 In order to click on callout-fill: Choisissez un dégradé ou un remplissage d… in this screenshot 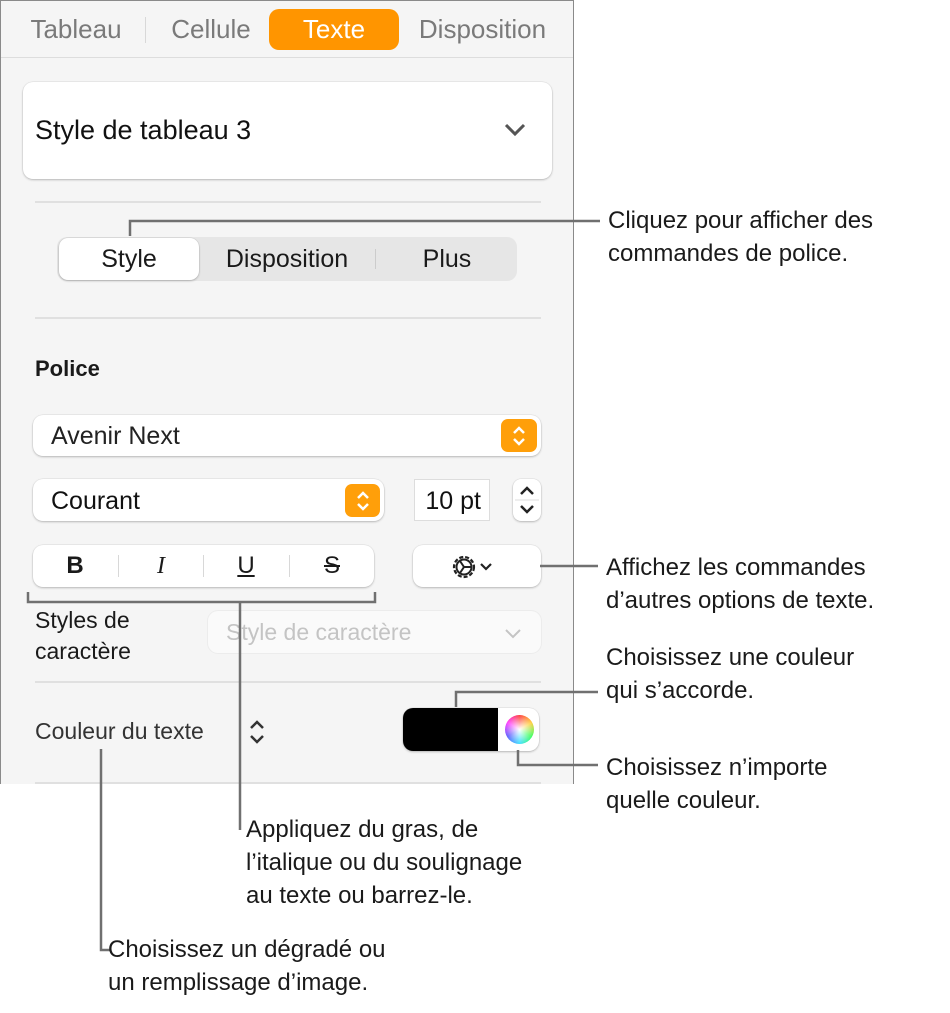, I will do `click(247, 966)`.